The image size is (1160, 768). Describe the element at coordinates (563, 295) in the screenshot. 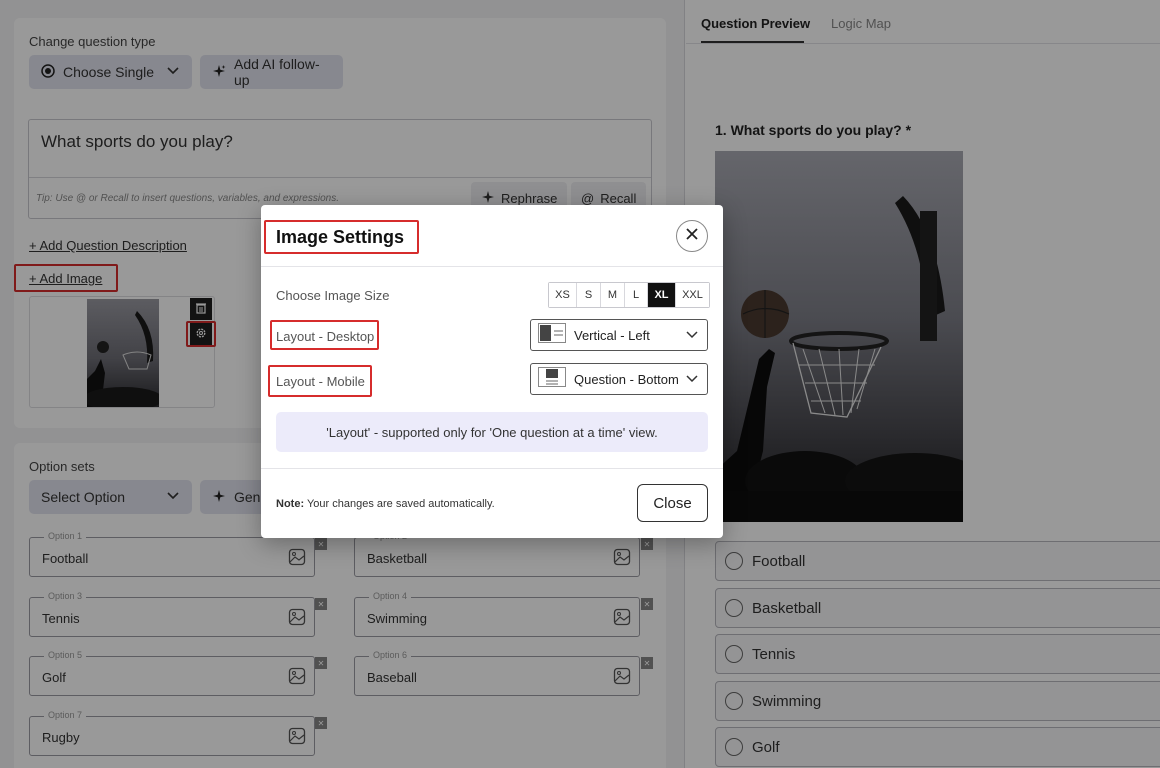

I see `size-xs-button: XS` at that location.